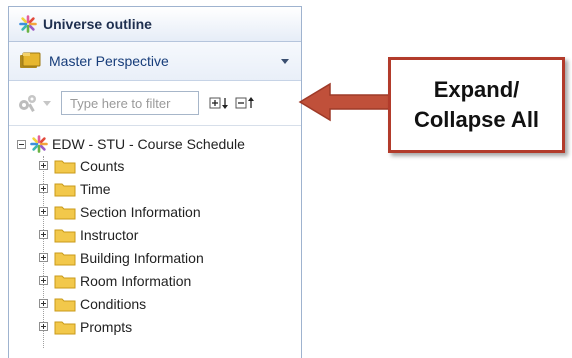 The height and width of the screenshot is (358, 572). Describe the element at coordinates (142, 257) in the screenshot. I see `tree-folder-label: Building Information` at that location.